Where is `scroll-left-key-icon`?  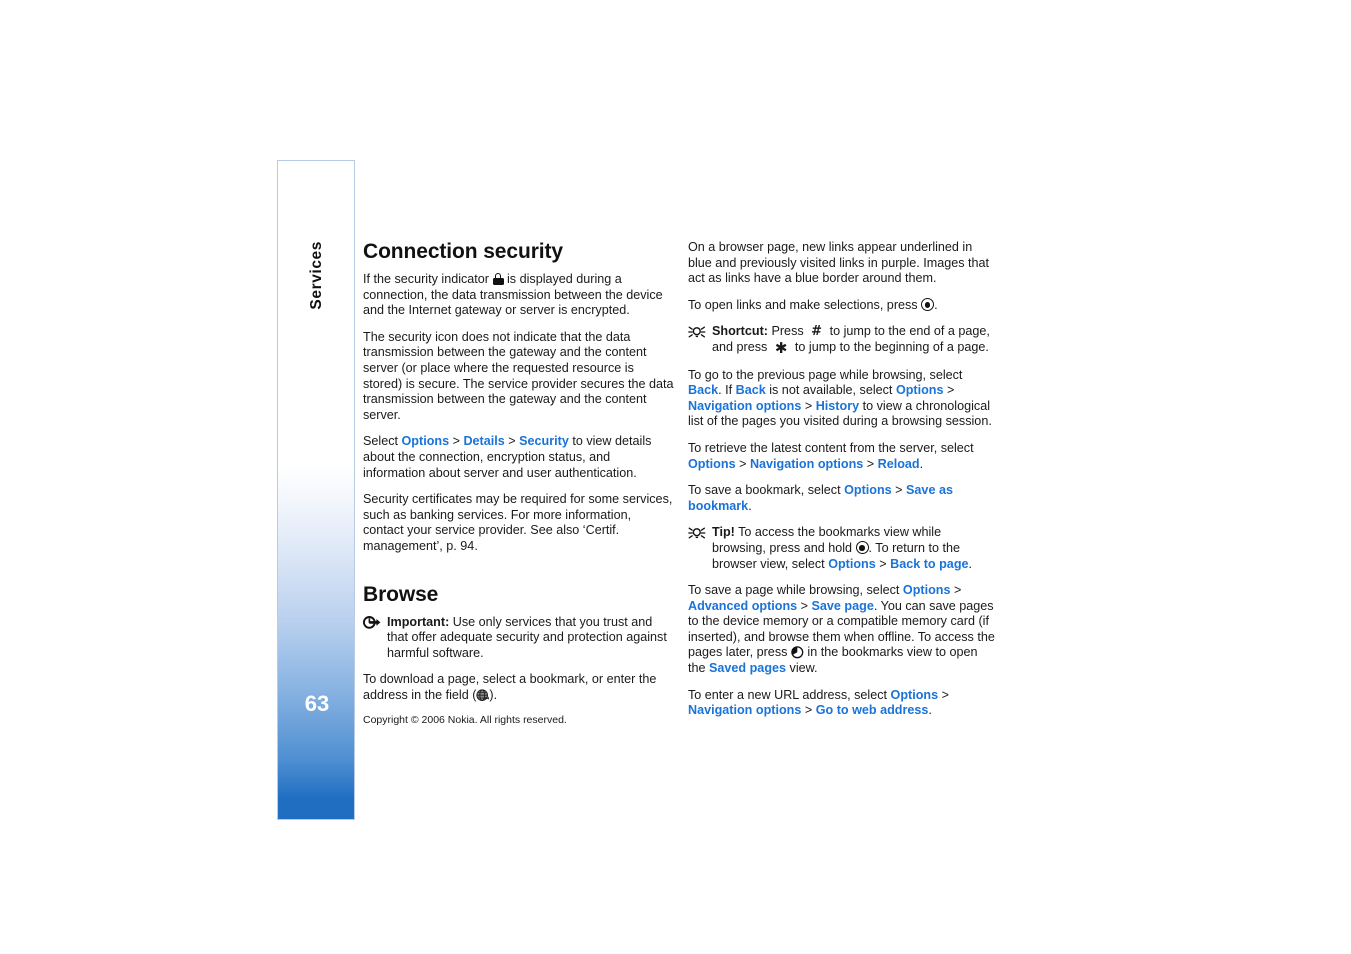 scroll-left-key-icon is located at coordinates (797, 652).